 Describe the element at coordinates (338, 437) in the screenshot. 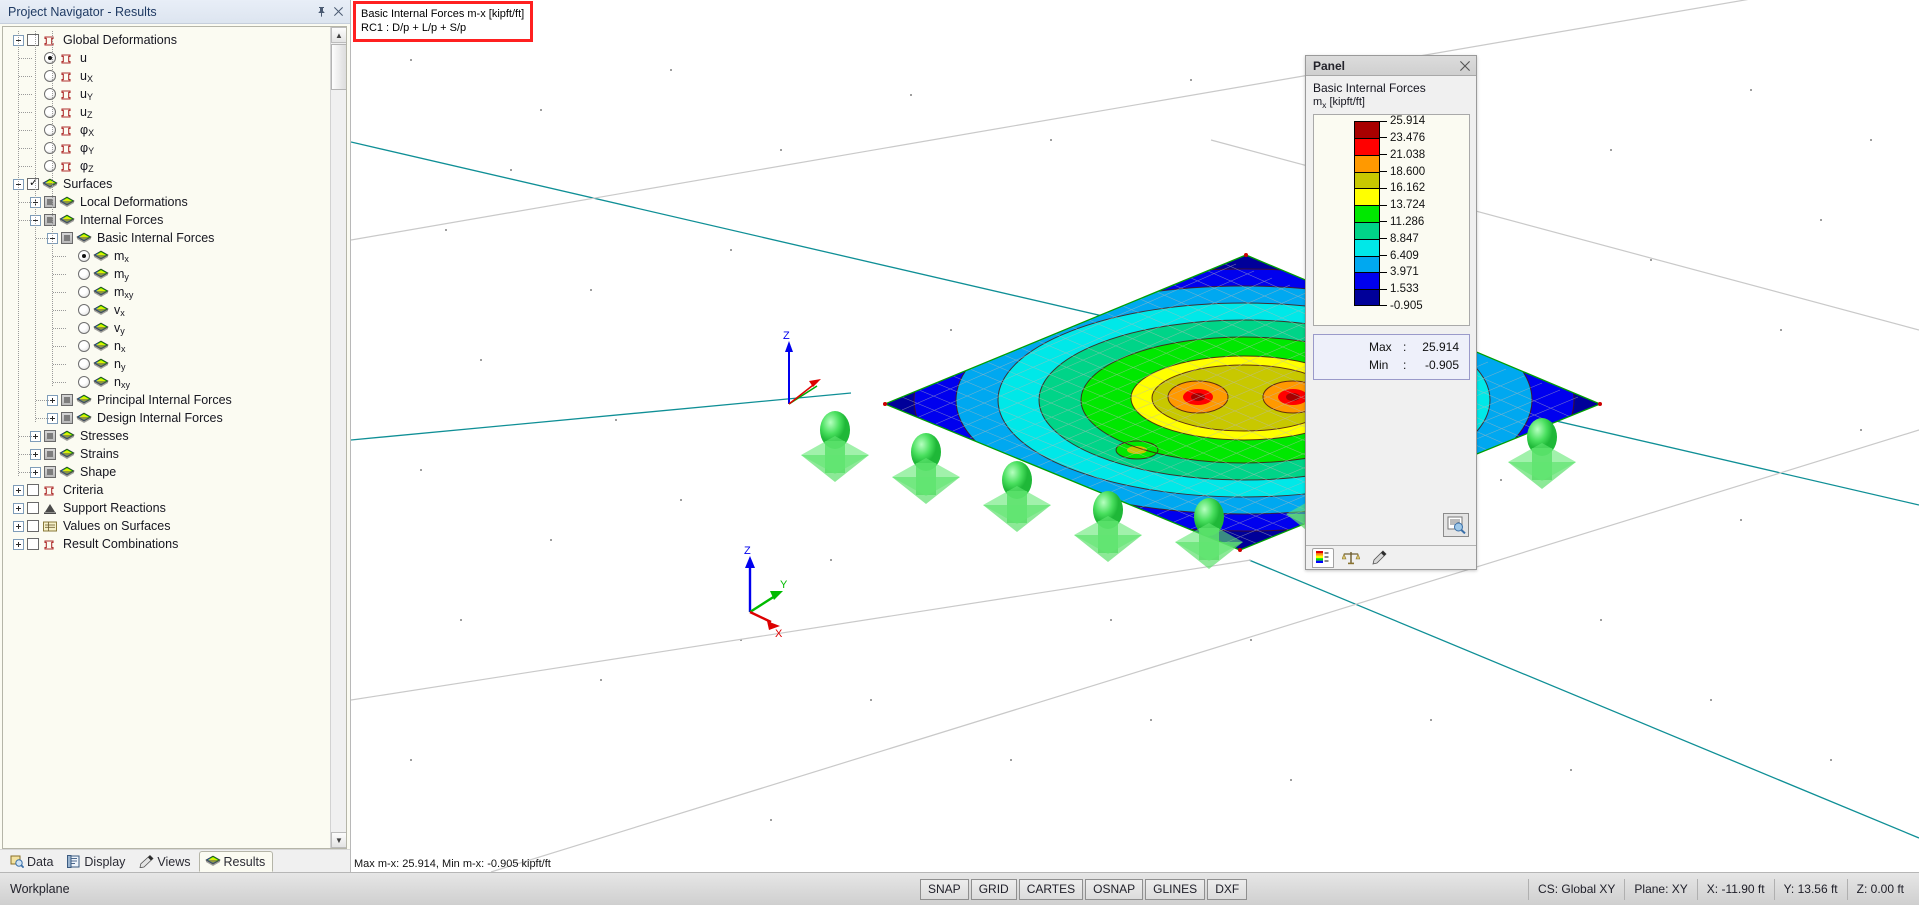

I see `tree-scrollbar: ▲ ▼` at that location.